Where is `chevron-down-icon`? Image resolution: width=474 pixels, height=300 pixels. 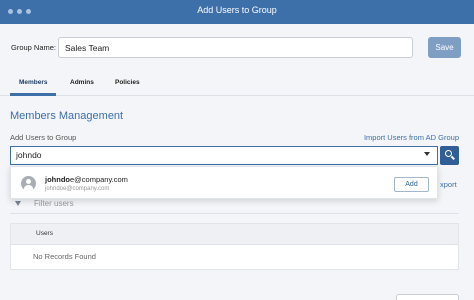 chevron-down-icon is located at coordinates (427, 154).